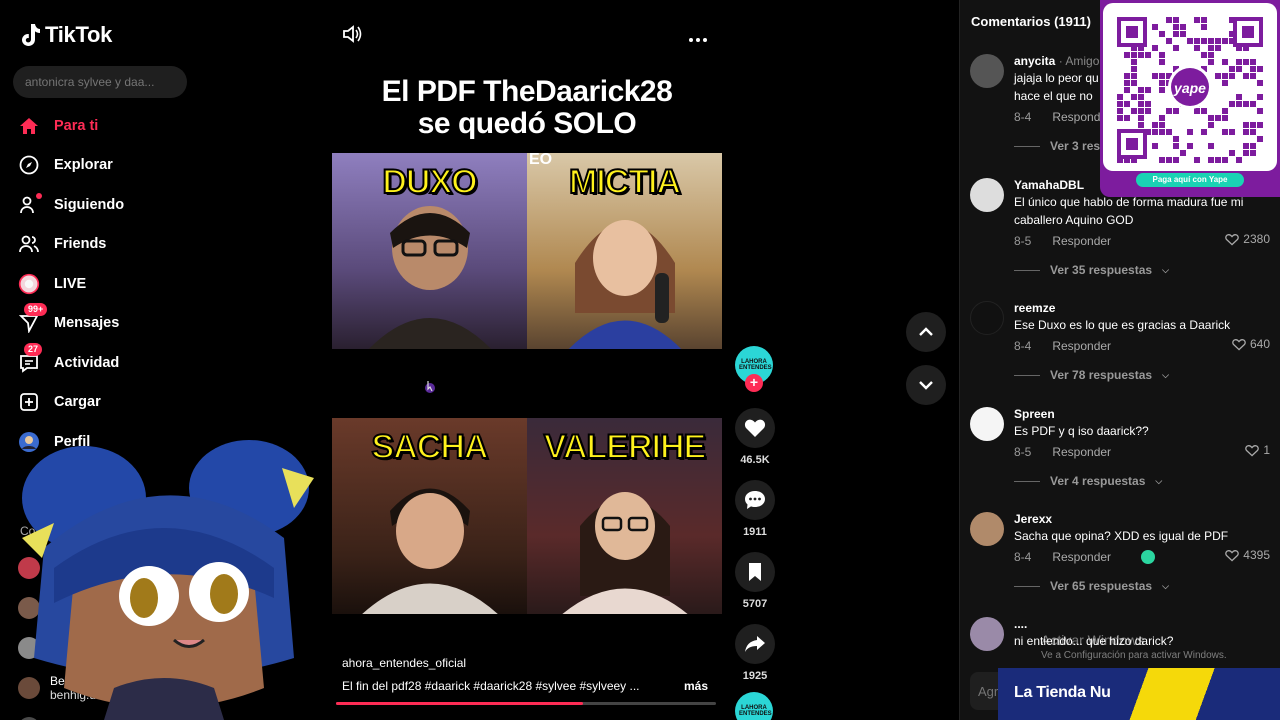  I want to click on watermark-subtitle: Ve a Configuración para activar Windows., so click(1134, 655).